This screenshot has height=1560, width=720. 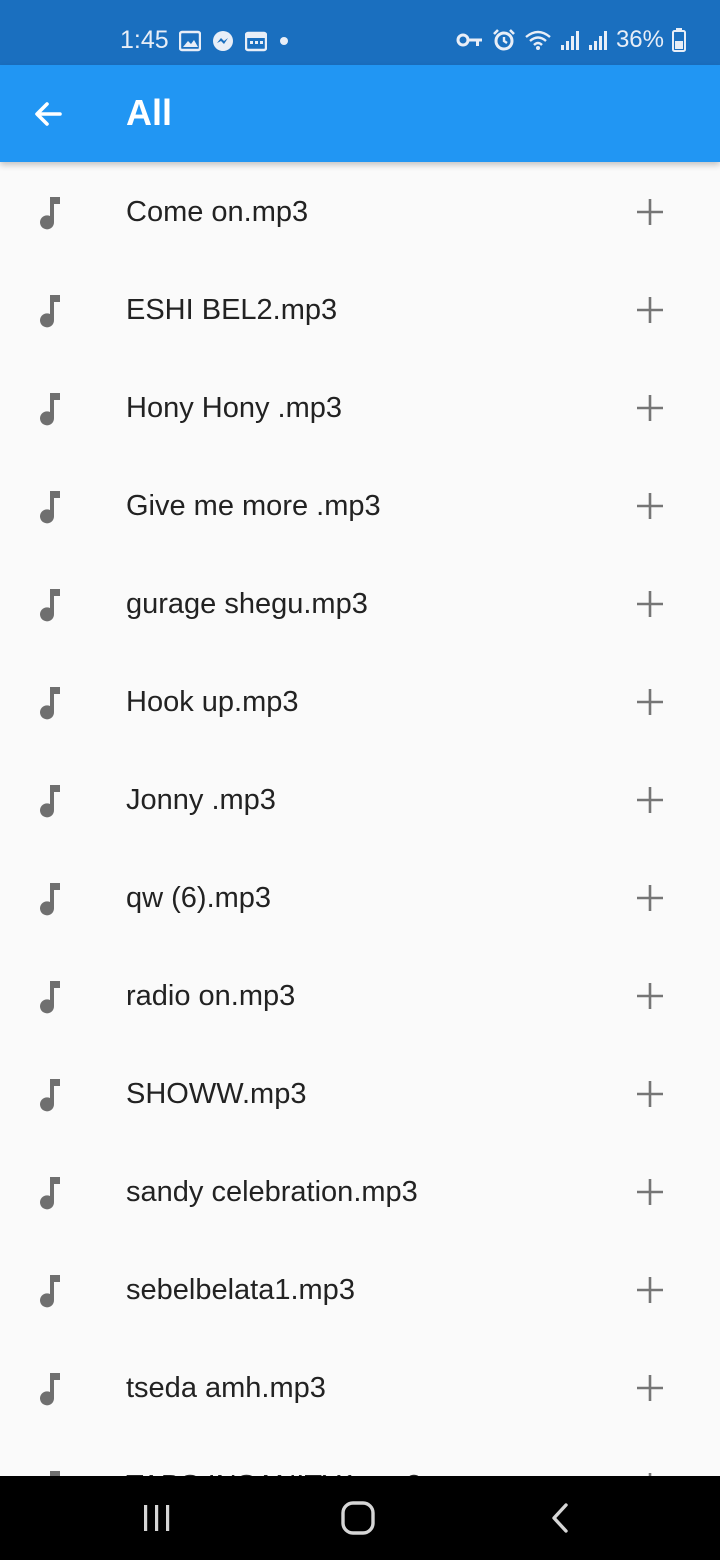 I want to click on list-item: TABS INSANITY1.mp3, so click(x=360, y=1456).